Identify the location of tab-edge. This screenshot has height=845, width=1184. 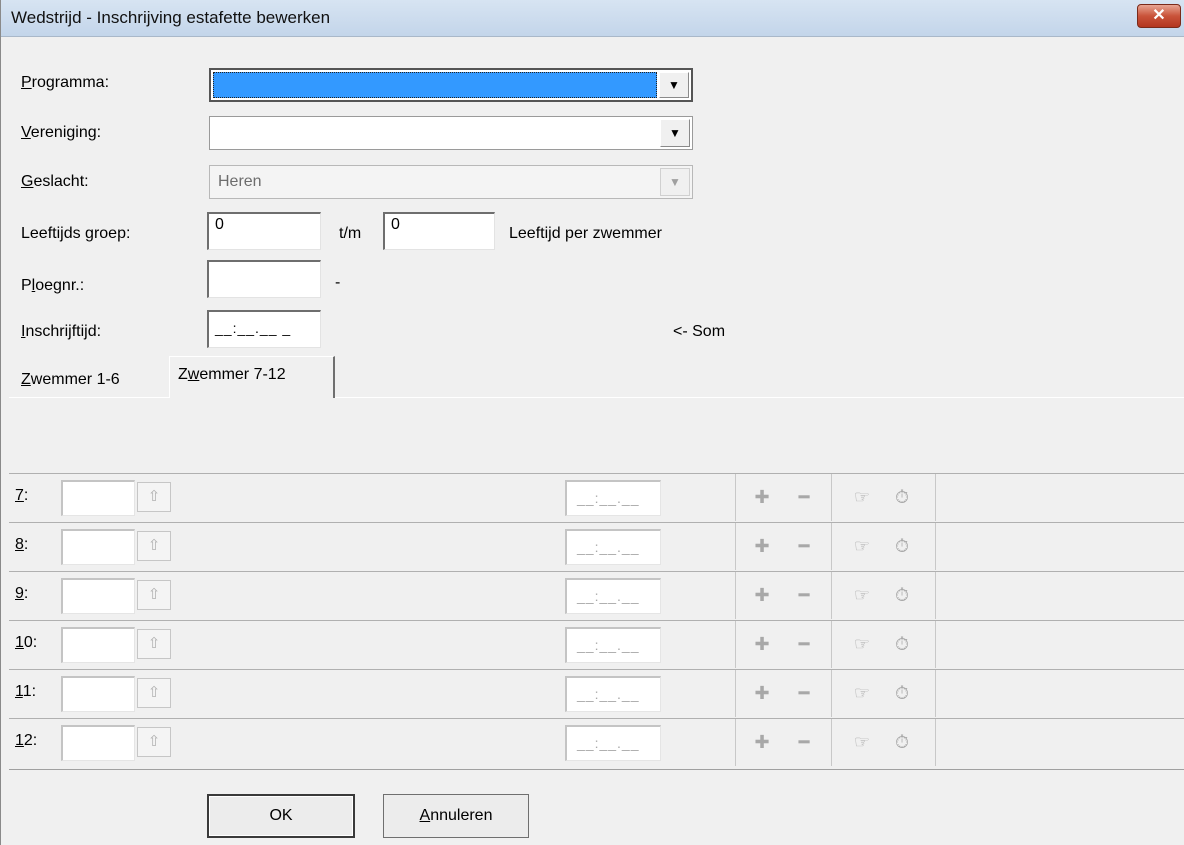
(759, 397).